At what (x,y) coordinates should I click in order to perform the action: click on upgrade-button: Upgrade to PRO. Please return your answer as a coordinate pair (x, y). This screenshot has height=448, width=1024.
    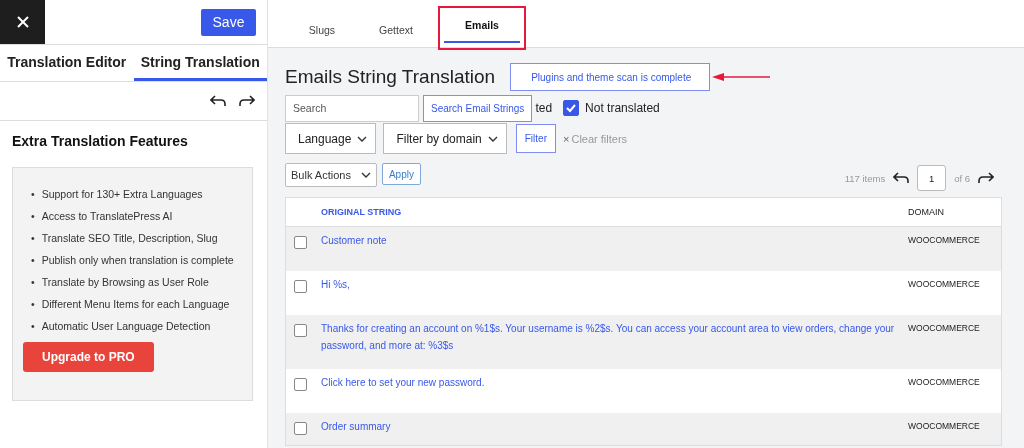
    Looking at the image, I should click on (88, 357).